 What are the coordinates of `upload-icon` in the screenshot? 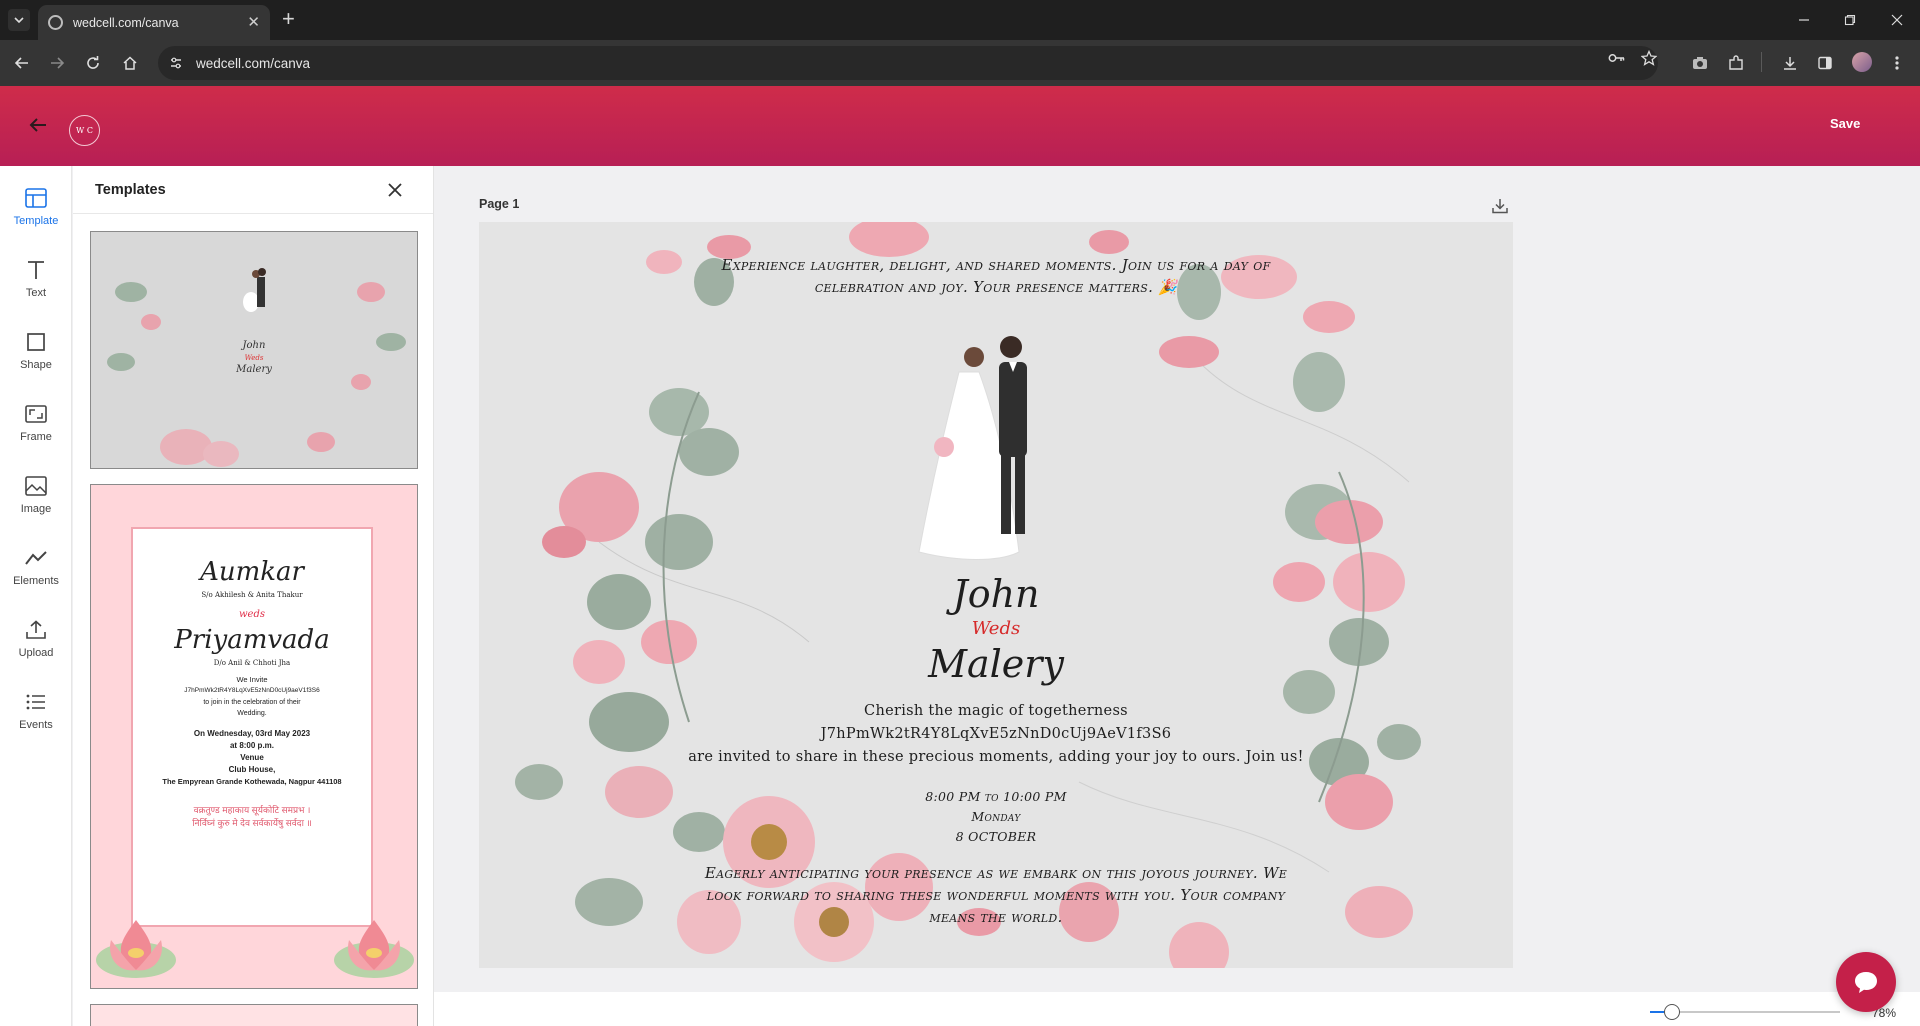 It's located at (36, 630).